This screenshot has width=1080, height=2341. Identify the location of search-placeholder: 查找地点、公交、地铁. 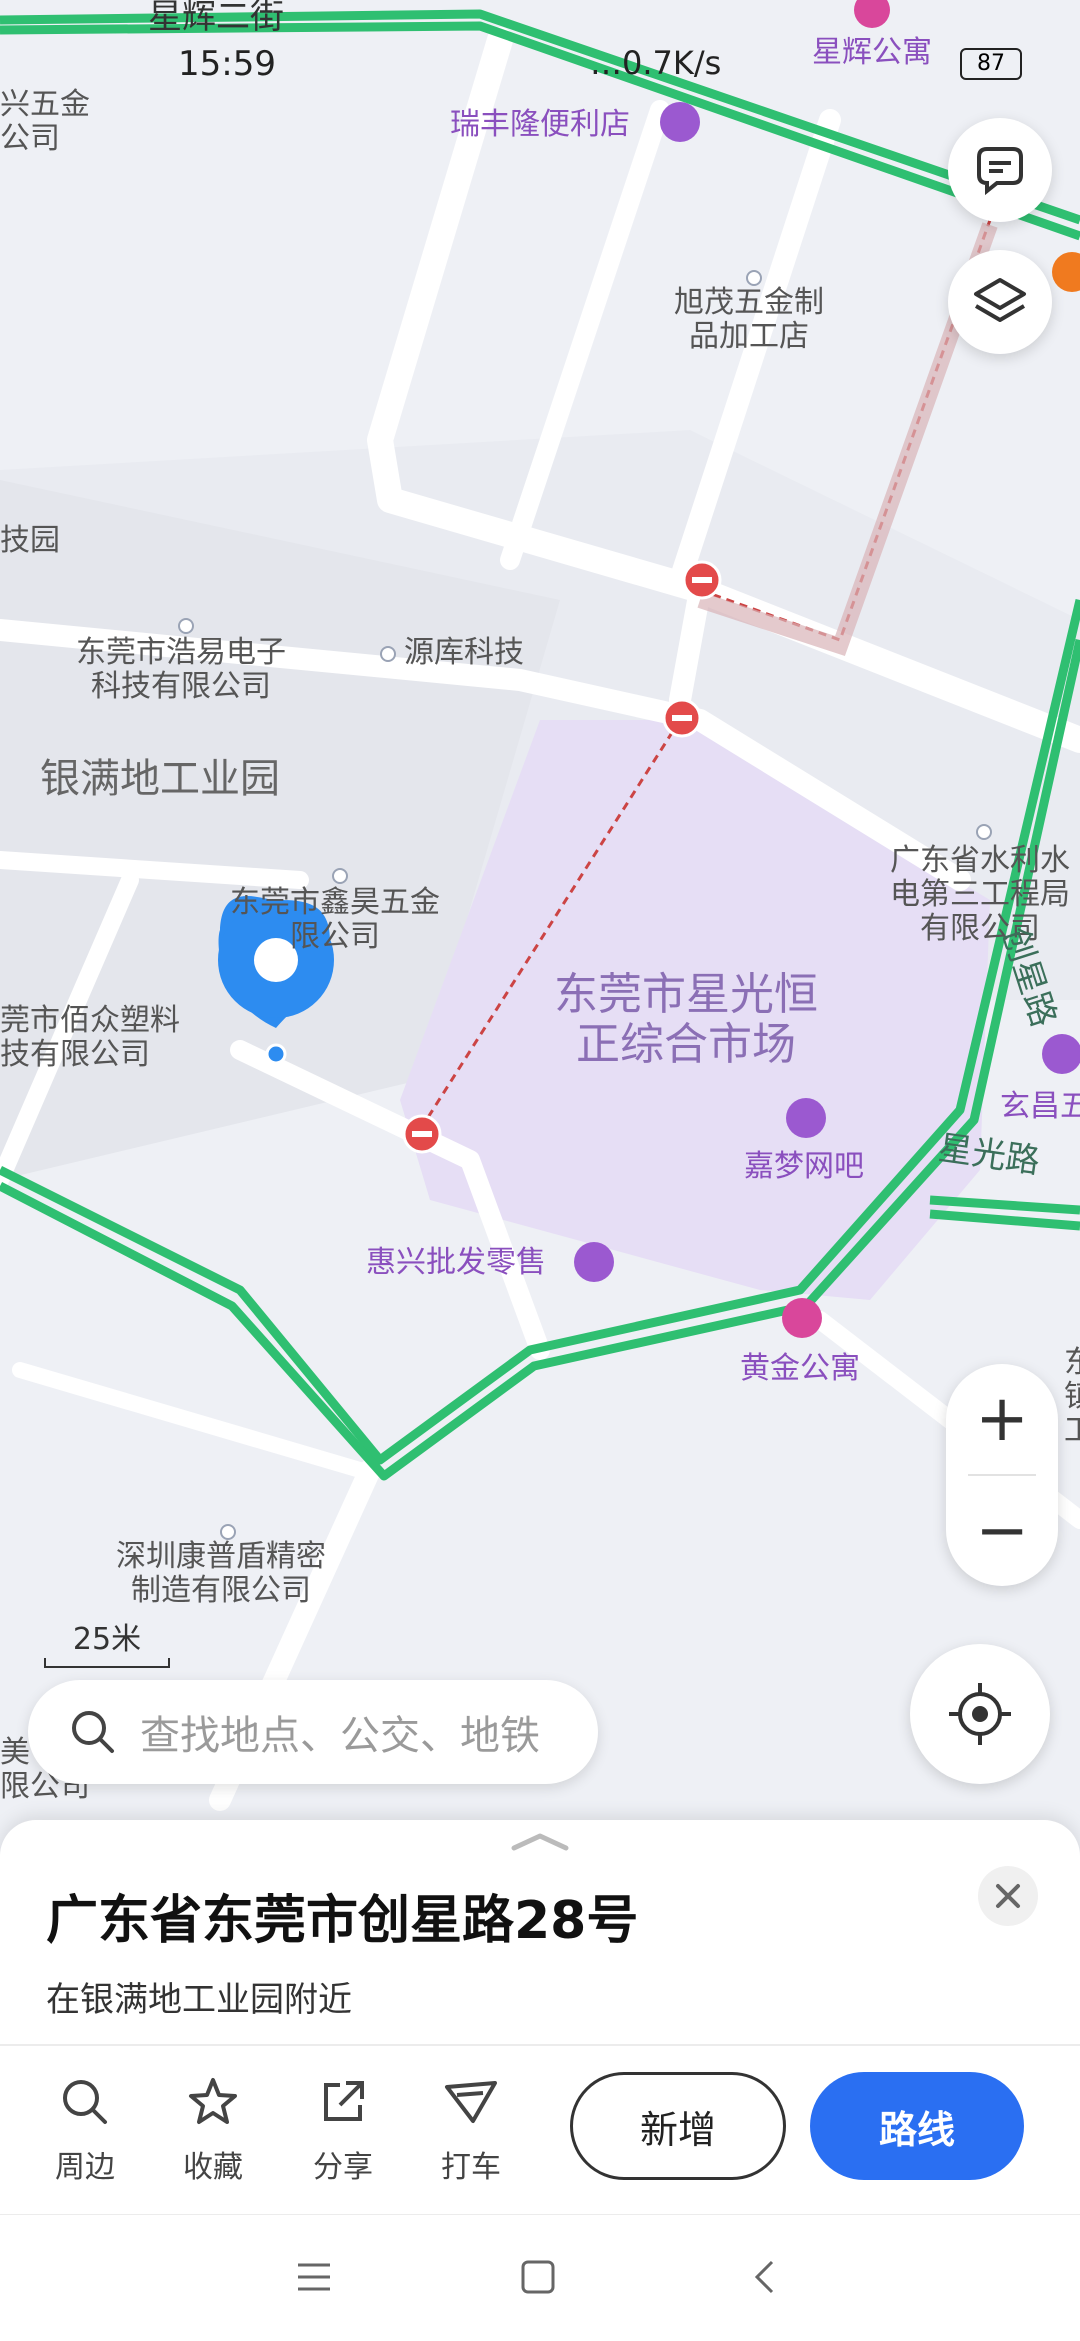
(340, 1736).